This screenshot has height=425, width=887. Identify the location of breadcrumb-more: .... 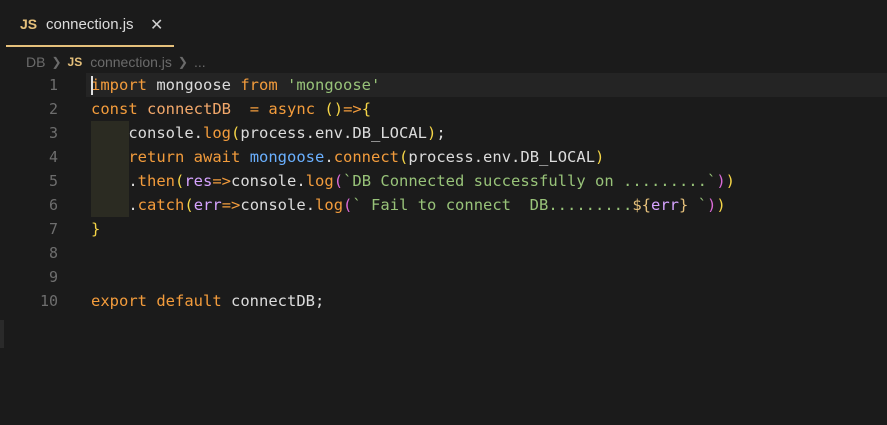
(200, 62).